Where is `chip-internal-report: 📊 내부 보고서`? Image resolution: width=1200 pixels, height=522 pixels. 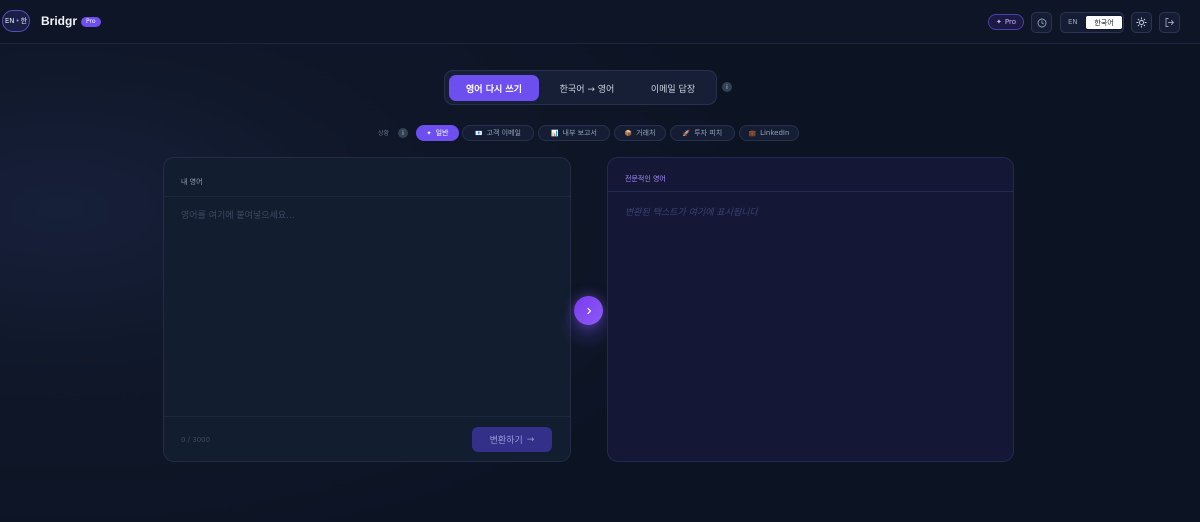
chip-internal-report: 📊 내부 보고서 is located at coordinates (574, 133).